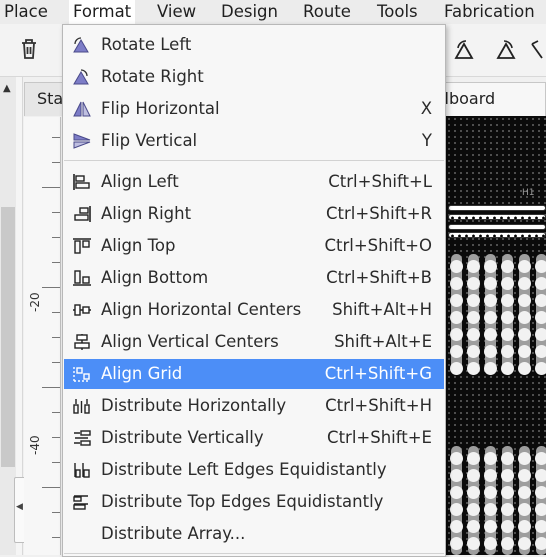 This screenshot has width=546, height=557. What do you see at coordinates (81, 406) in the screenshot?
I see `distribute-horizontally-icon` at bounding box center [81, 406].